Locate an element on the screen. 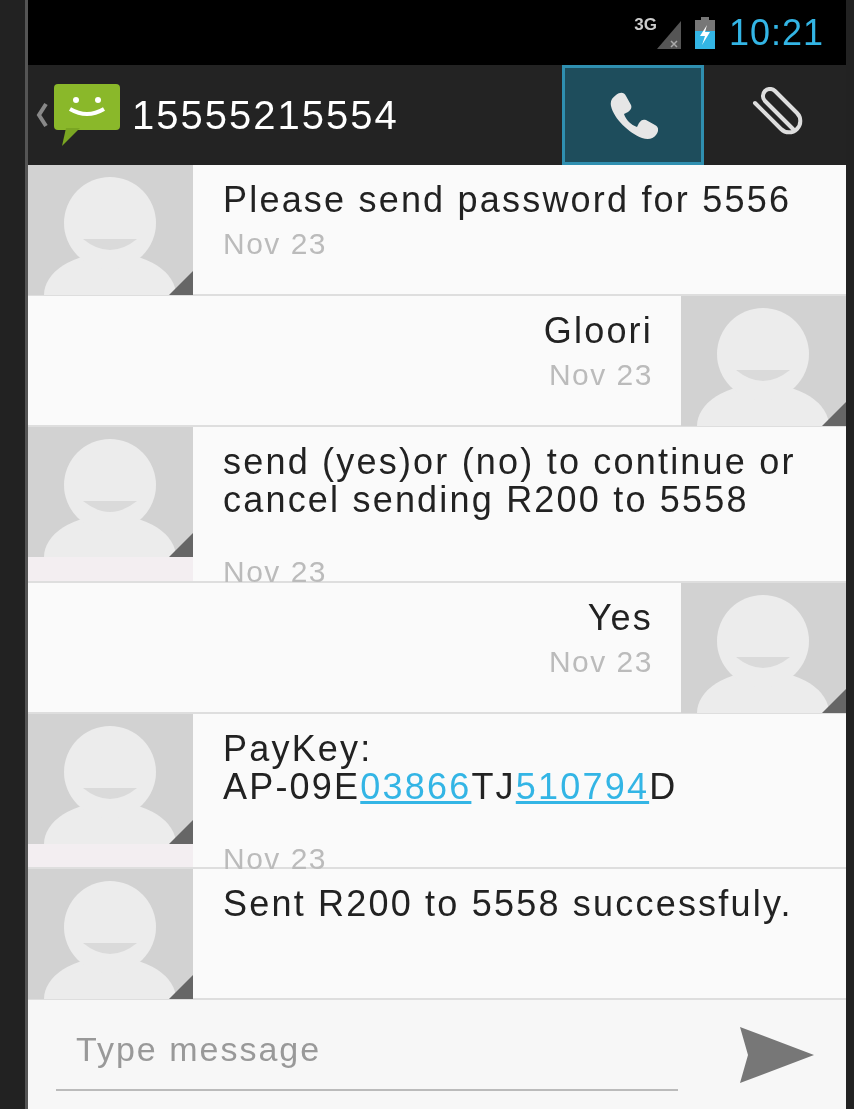  call-button is located at coordinates (633, 115).